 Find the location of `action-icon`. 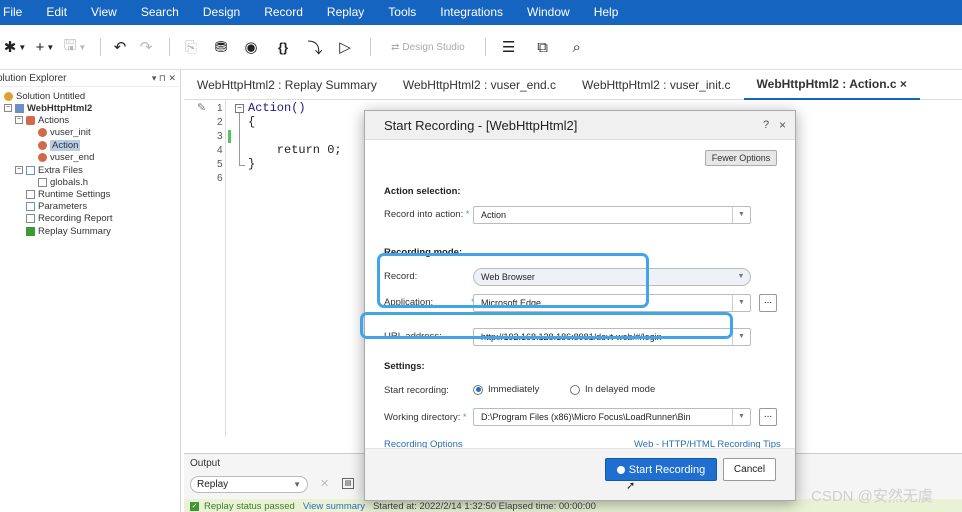

action-icon is located at coordinates (42, 157).